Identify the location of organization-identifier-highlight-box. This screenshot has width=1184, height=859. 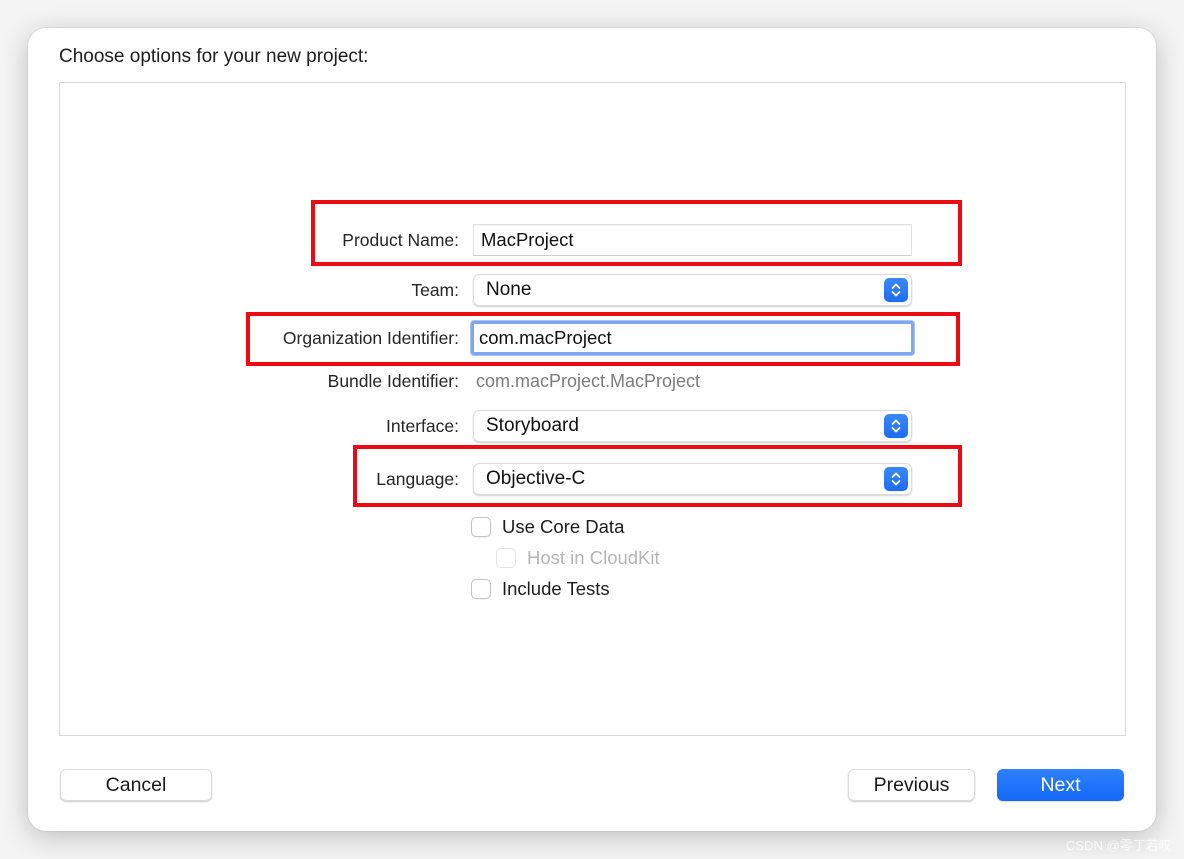
(603, 339).